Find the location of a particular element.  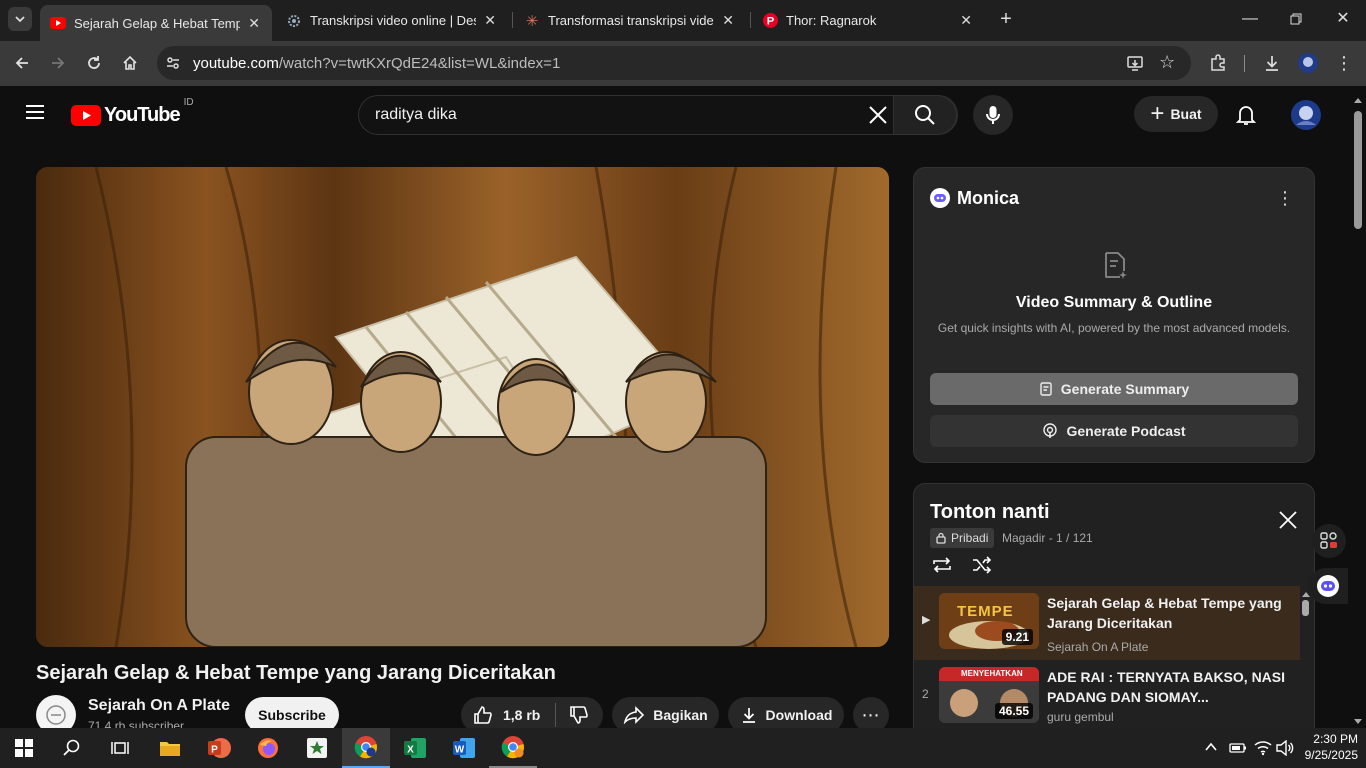

install-app-icon is located at coordinates (1135, 65).